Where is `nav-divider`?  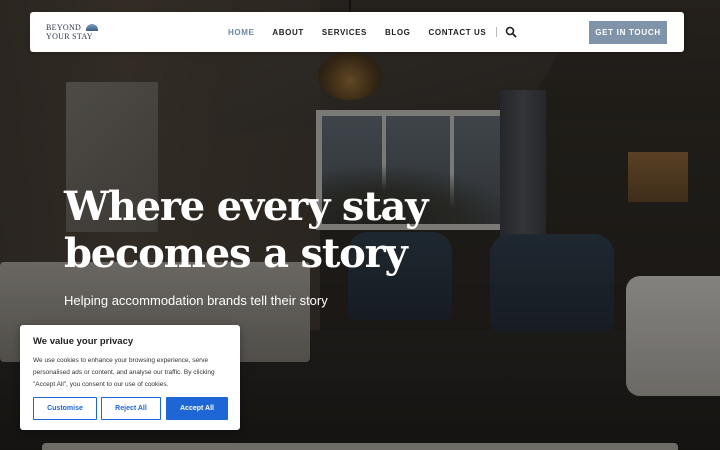
nav-divider is located at coordinates (497, 32).